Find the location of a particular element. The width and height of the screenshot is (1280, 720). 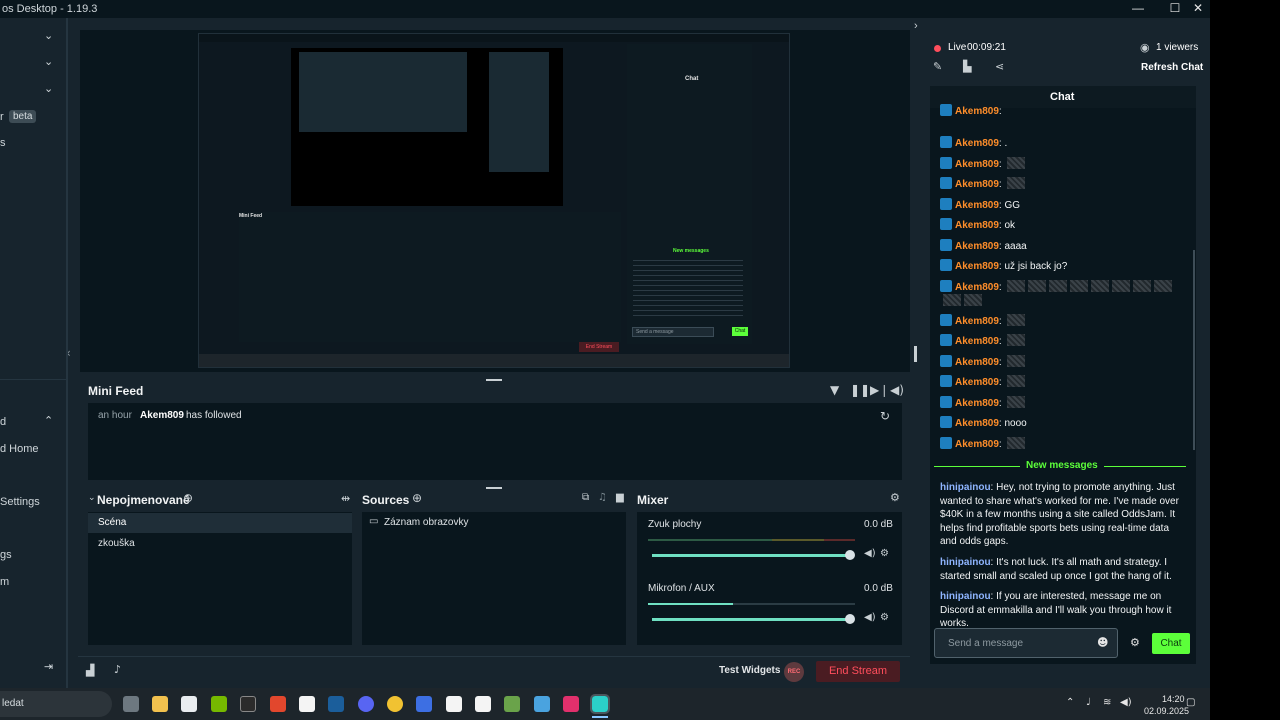

chevron-right-icon: › is located at coordinates (916, 26).